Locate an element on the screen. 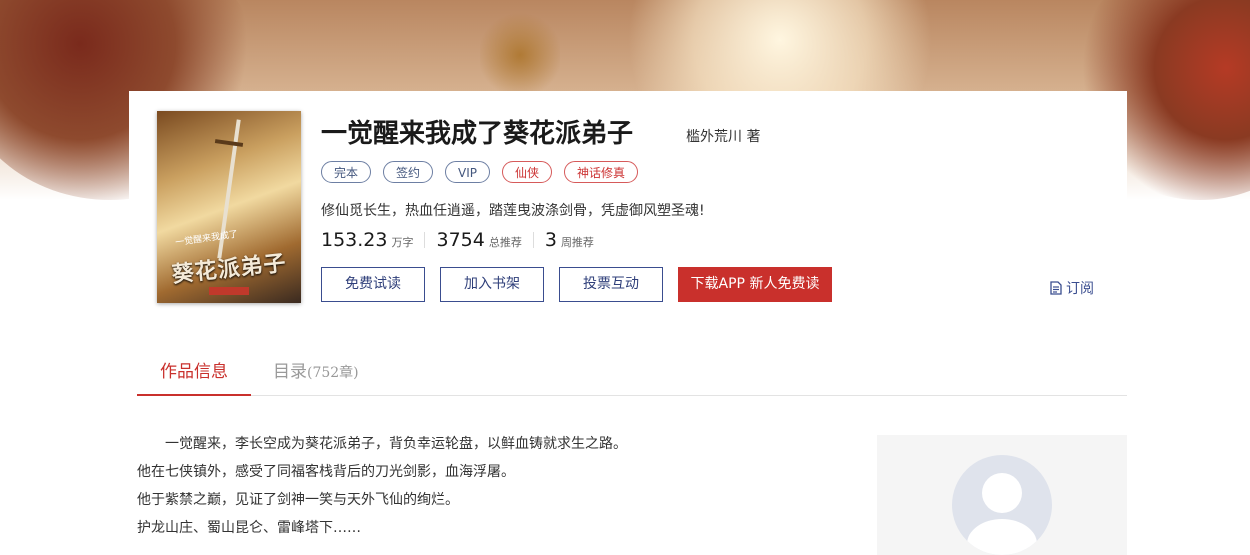 The height and width of the screenshot is (555, 1250). author-panel is located at coordinates (1002, 495).